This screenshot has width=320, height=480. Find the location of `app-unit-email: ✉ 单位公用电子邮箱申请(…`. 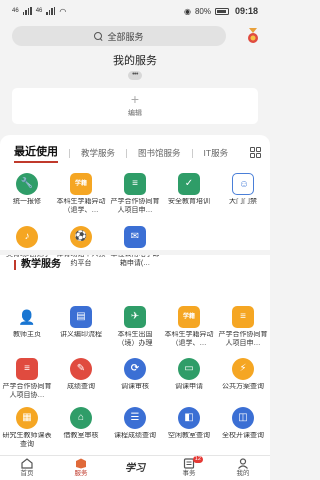

app-unit-email: ✉ 单位公用电子邮箱申请(… is located at coordinates (135, 247).